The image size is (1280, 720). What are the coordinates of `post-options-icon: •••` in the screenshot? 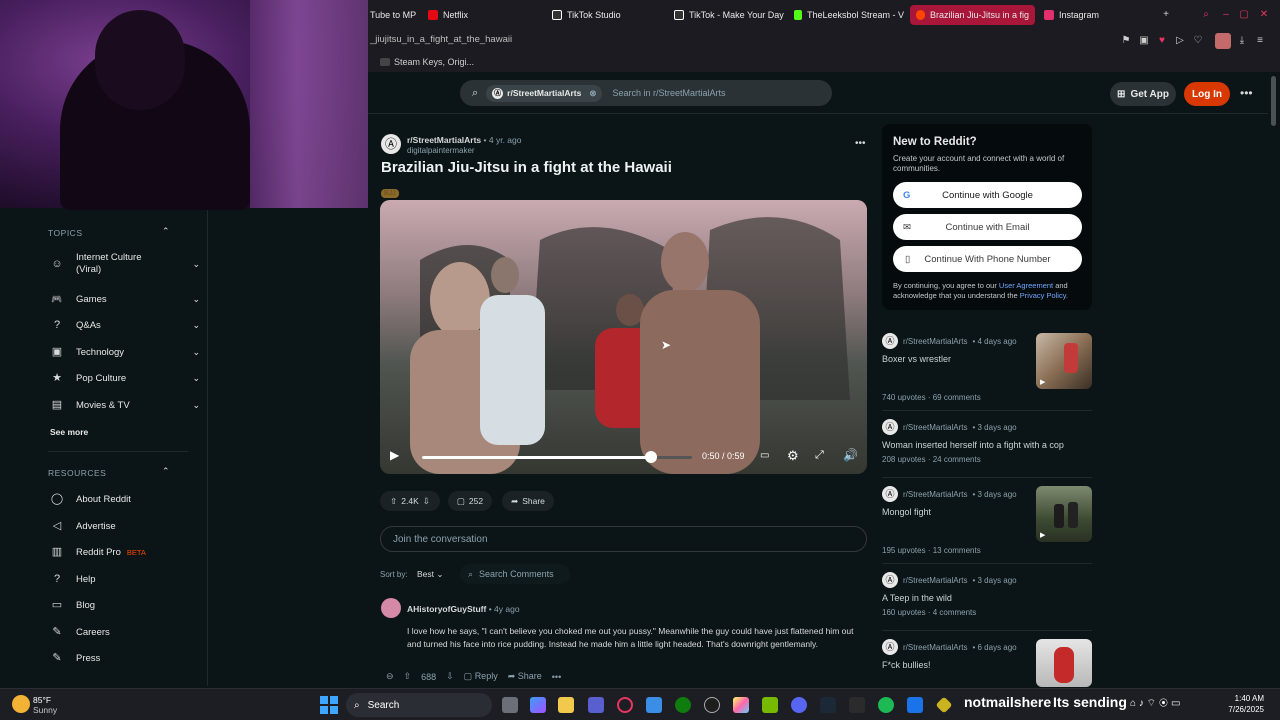 It's located at (860, 143).